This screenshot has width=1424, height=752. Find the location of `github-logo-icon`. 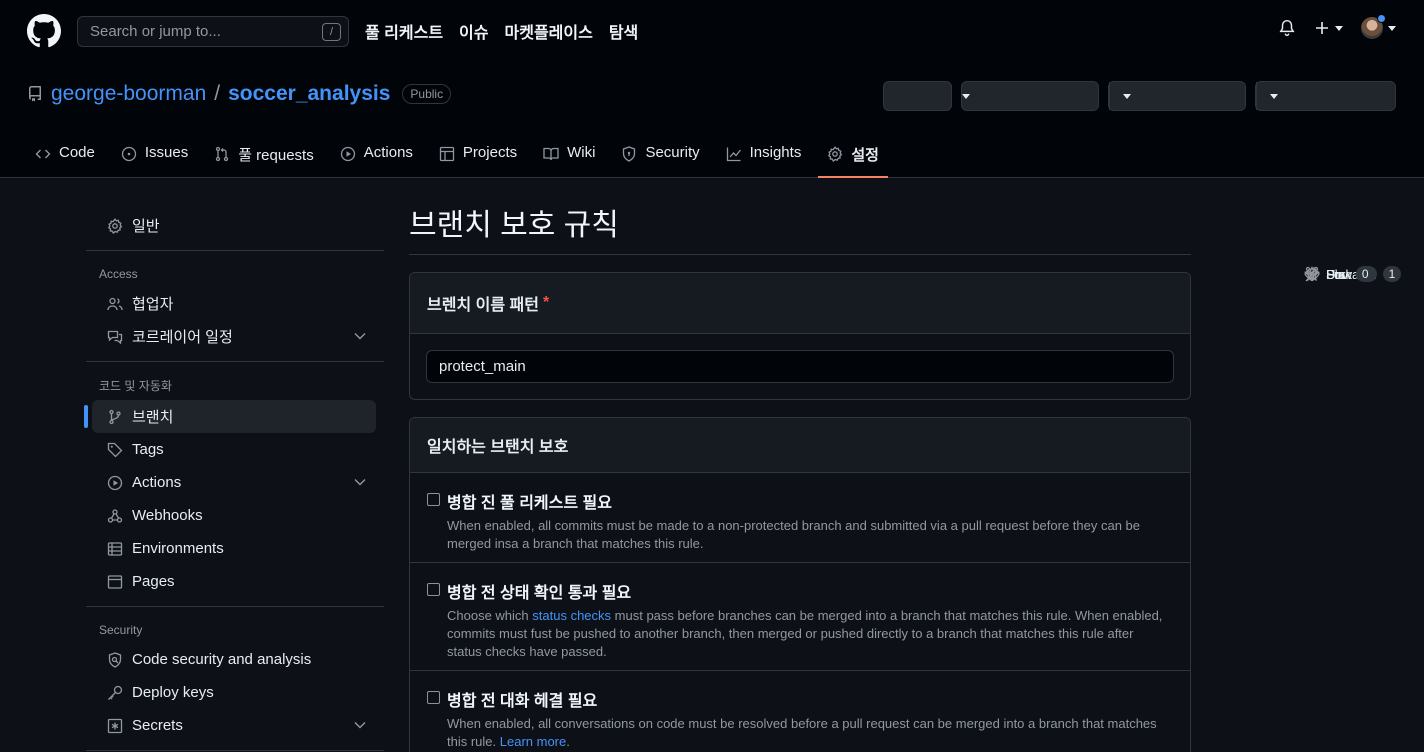

github-logo-icon is located at coordinates (44, 31).